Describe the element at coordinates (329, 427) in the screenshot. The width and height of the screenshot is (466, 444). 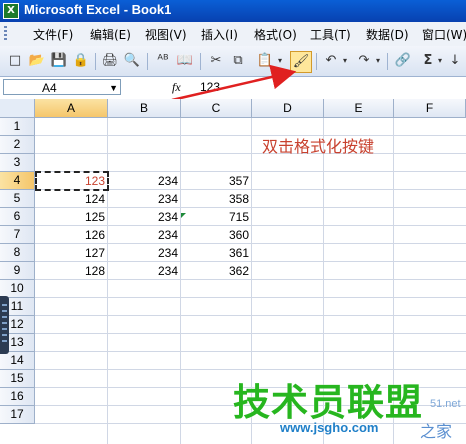
I see `watermark-url: www.jsgho.com` at that location.